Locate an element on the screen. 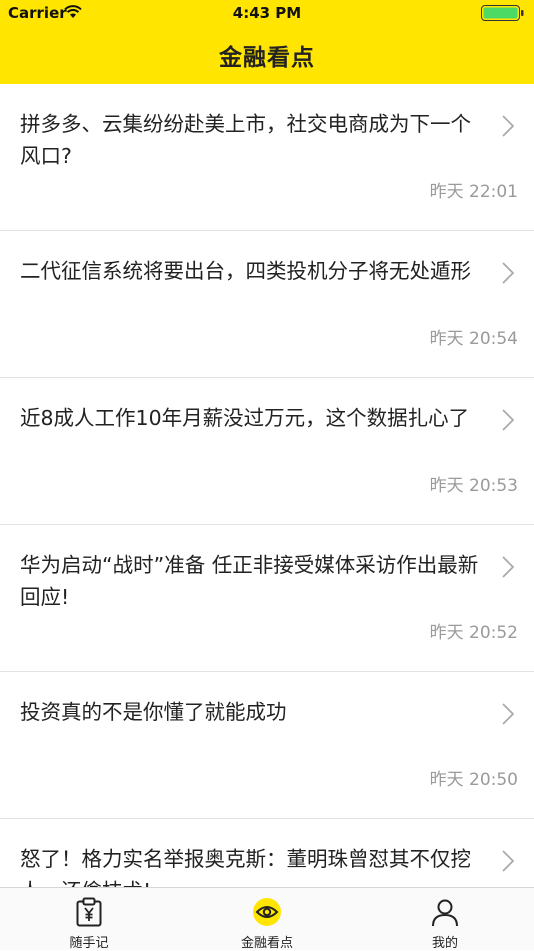 Image resolution: width=534 pixels, height=951 pixels. user-icon is located at coordinates (445, 913).